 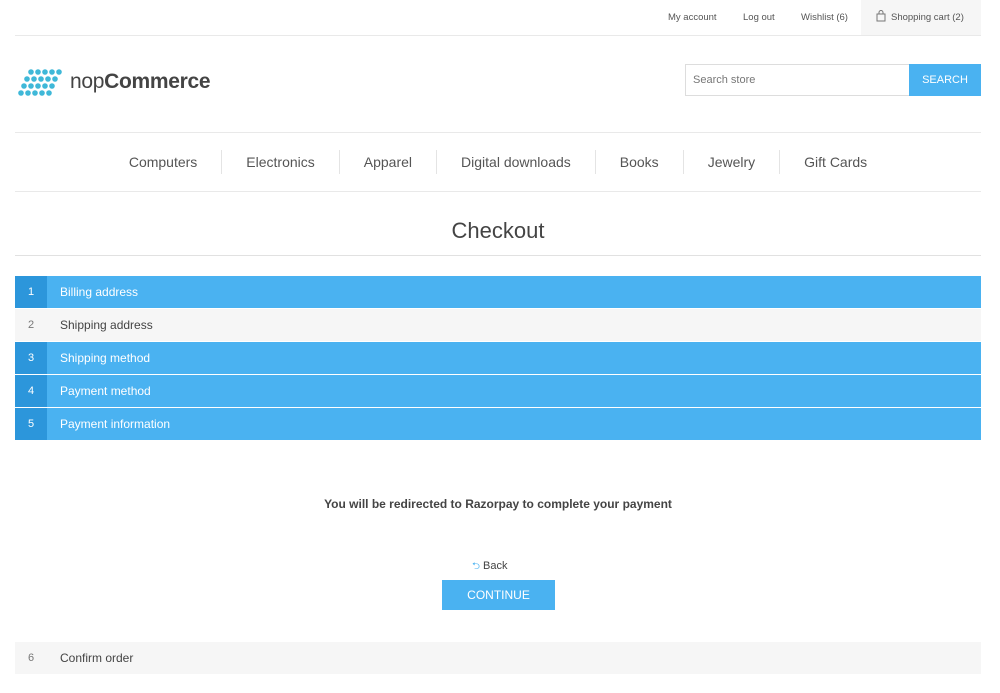 I want to click on menu-item-gift-cards: Gift Cards, so click(x=835, y=162).